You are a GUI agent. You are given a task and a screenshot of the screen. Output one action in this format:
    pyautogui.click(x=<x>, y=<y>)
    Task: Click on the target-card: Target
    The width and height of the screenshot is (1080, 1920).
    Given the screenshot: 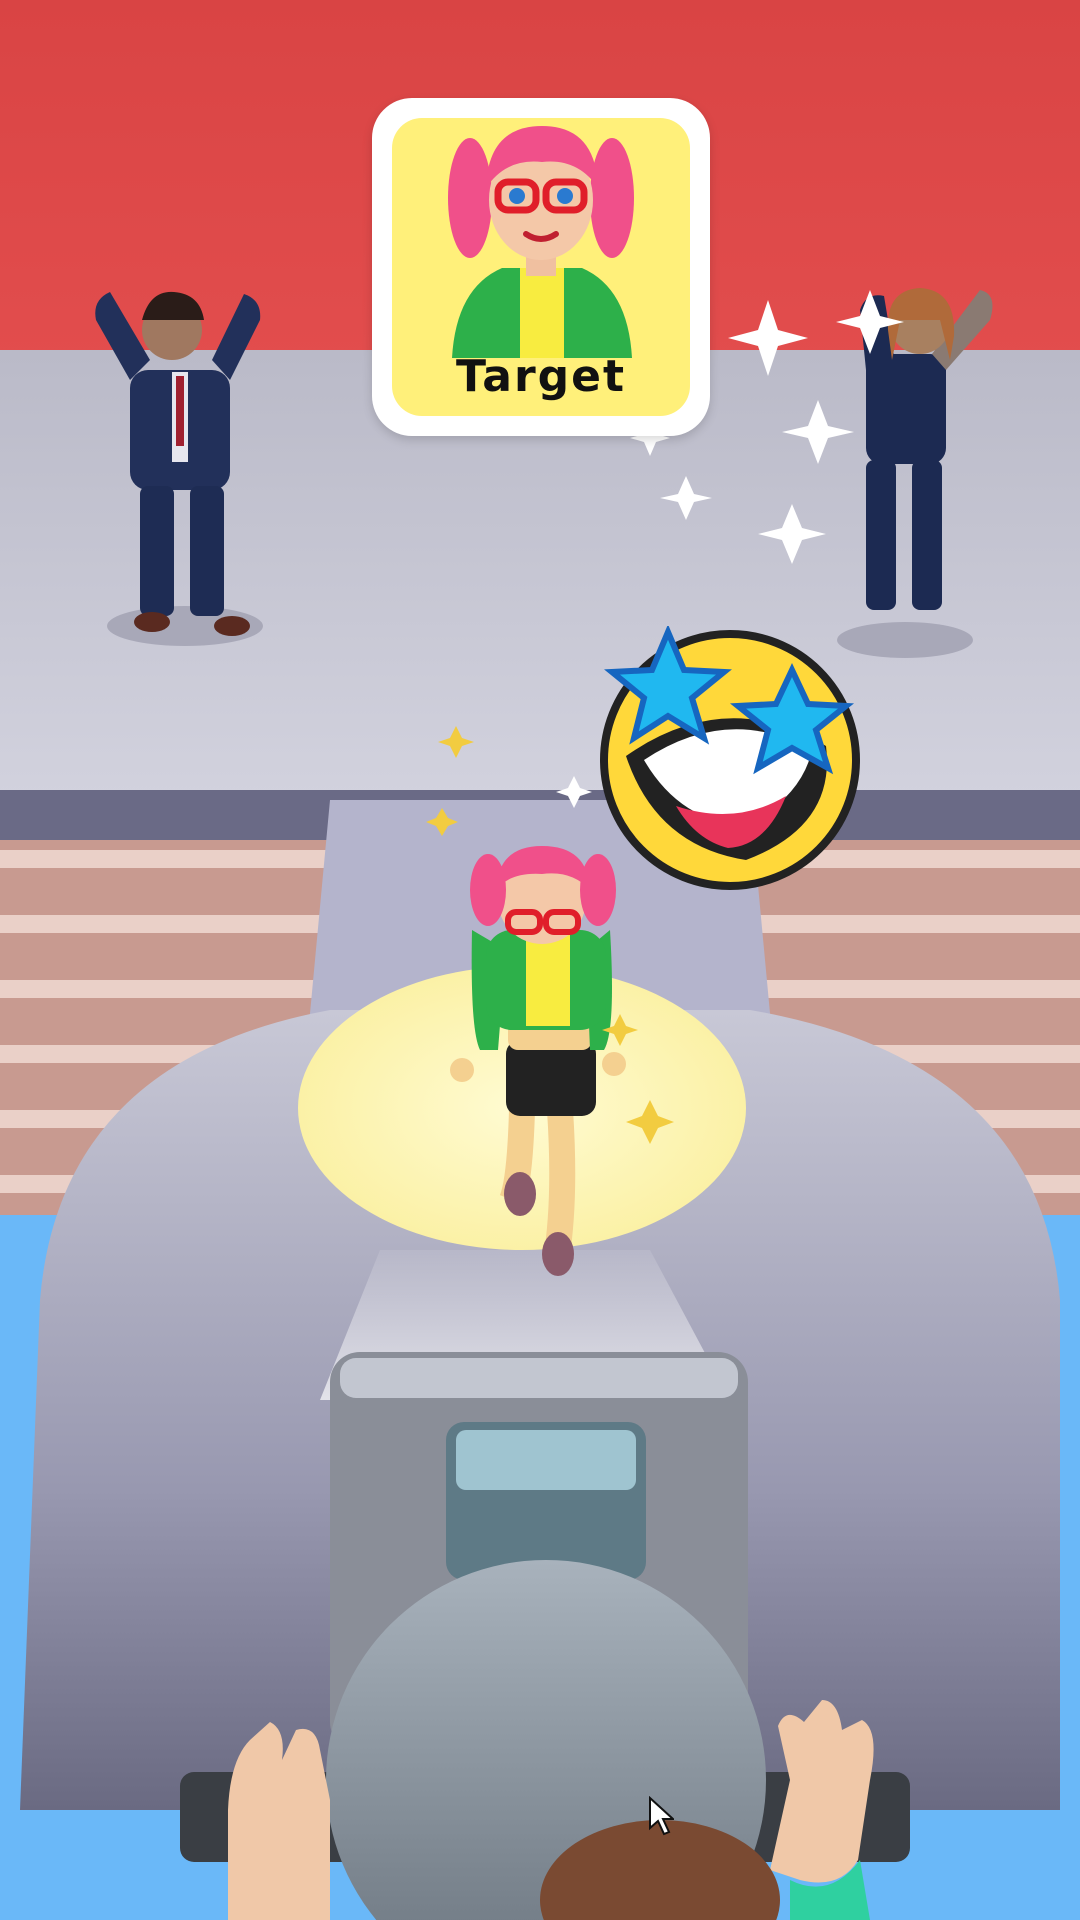 What is the action you would take?
    pyautogui.click(x=541, y=267)
    